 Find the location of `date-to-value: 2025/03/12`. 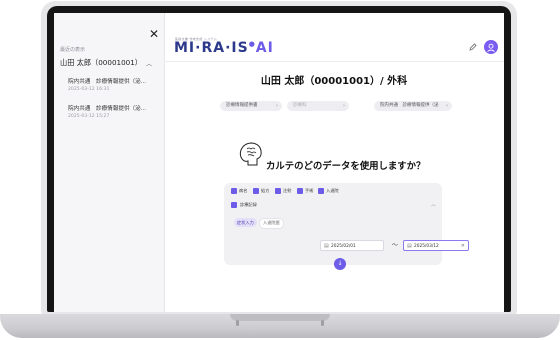

date-to-value: 2025/03/12 is located at coordinates (426, 246).